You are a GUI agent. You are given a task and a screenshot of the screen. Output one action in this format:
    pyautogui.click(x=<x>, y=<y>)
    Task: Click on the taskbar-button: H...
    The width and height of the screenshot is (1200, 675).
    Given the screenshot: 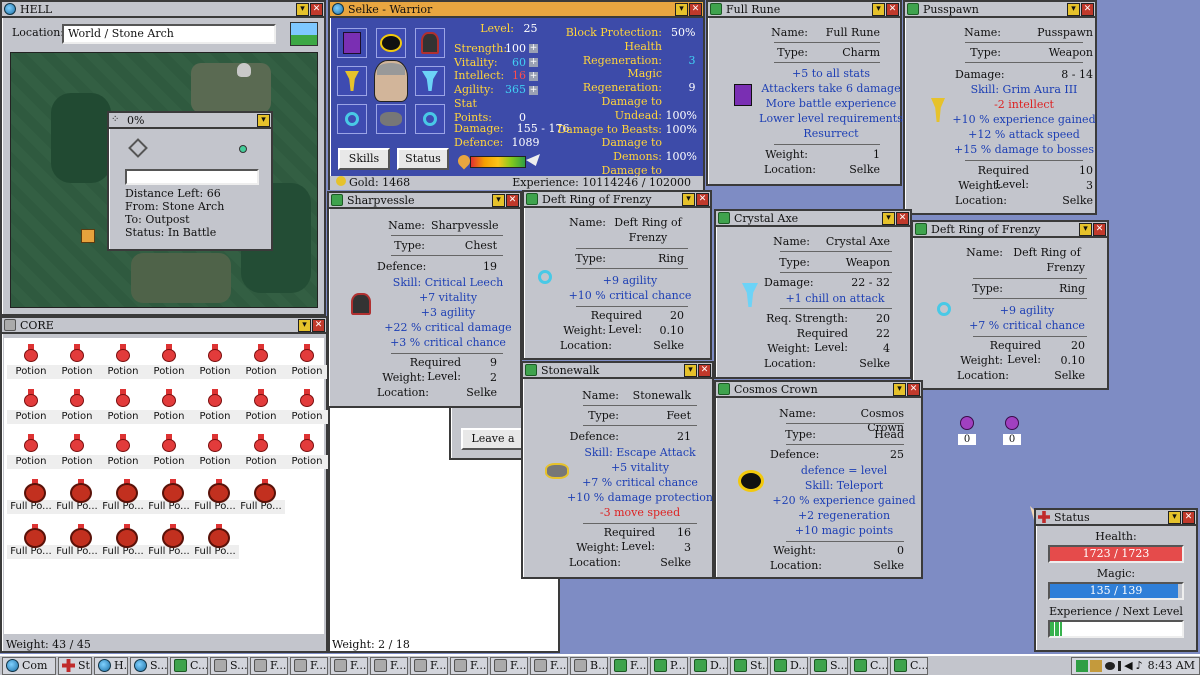 What is the action you would take?
    pyautogui.click(x=111, y=665)
    